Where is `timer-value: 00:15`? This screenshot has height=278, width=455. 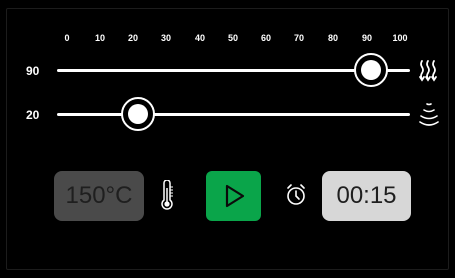 timer-value: 00:15 is located at coordinates (366, 195).